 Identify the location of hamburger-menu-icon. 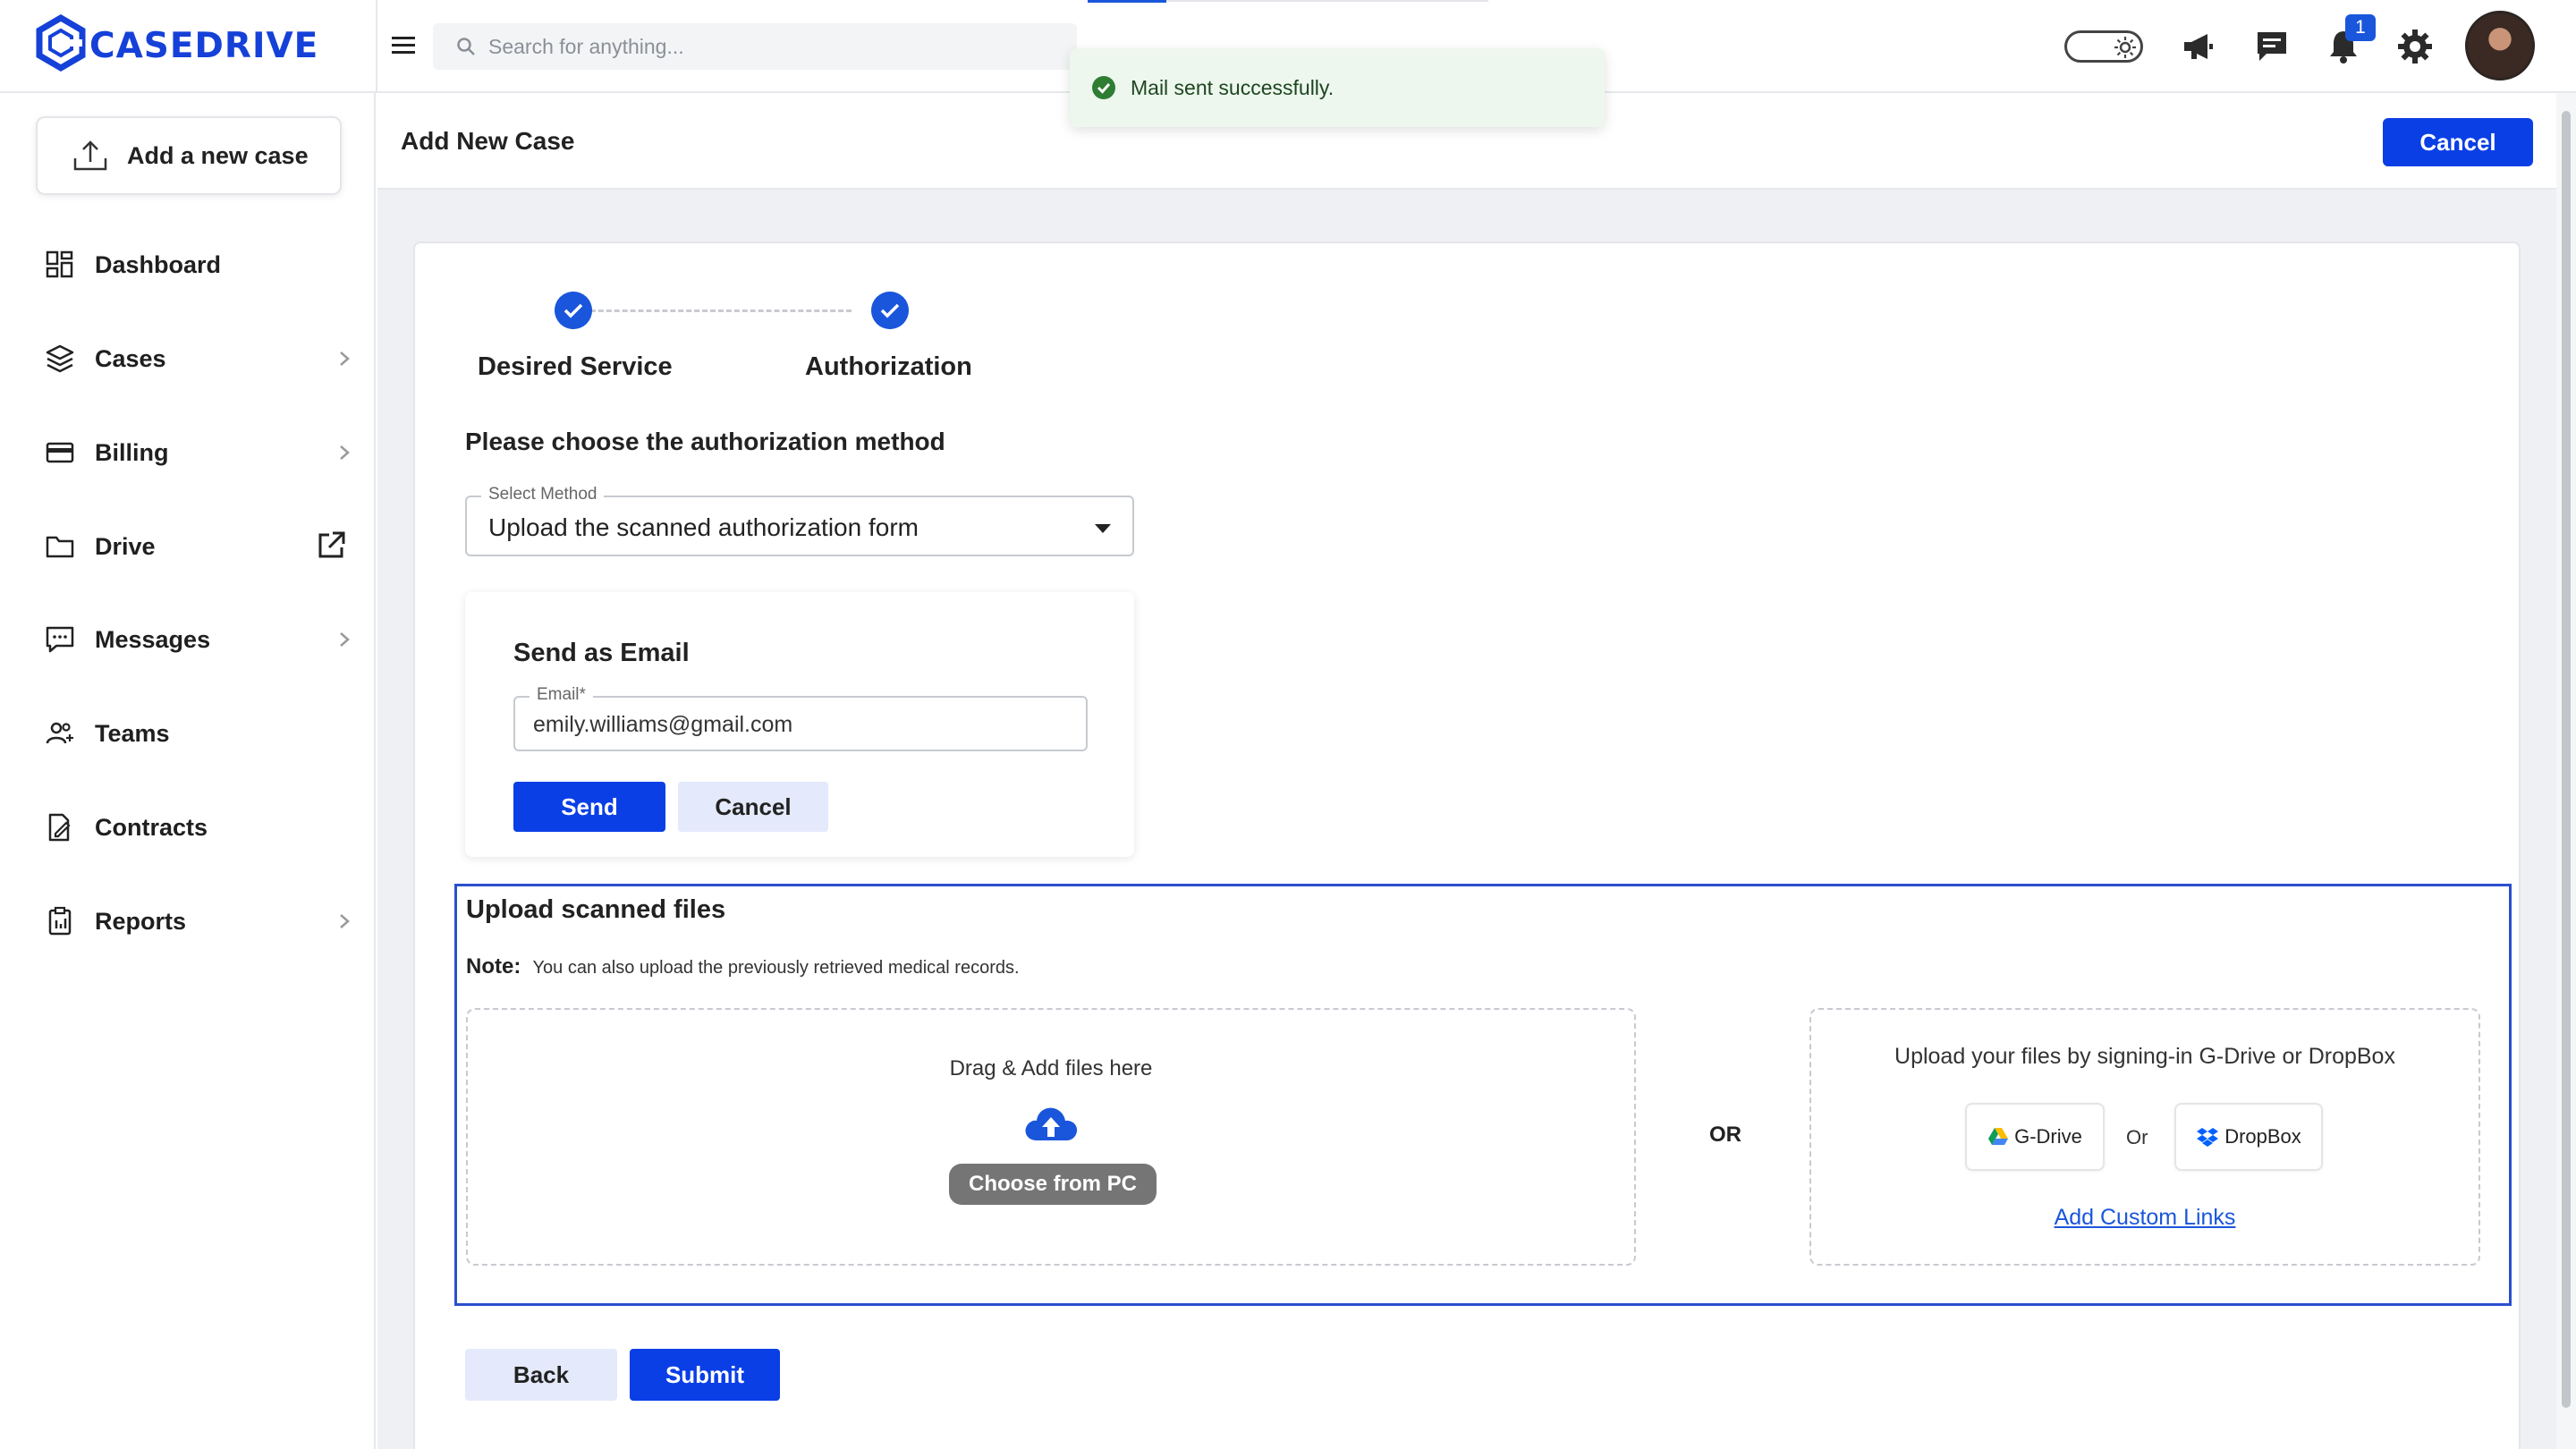
(403, 45).